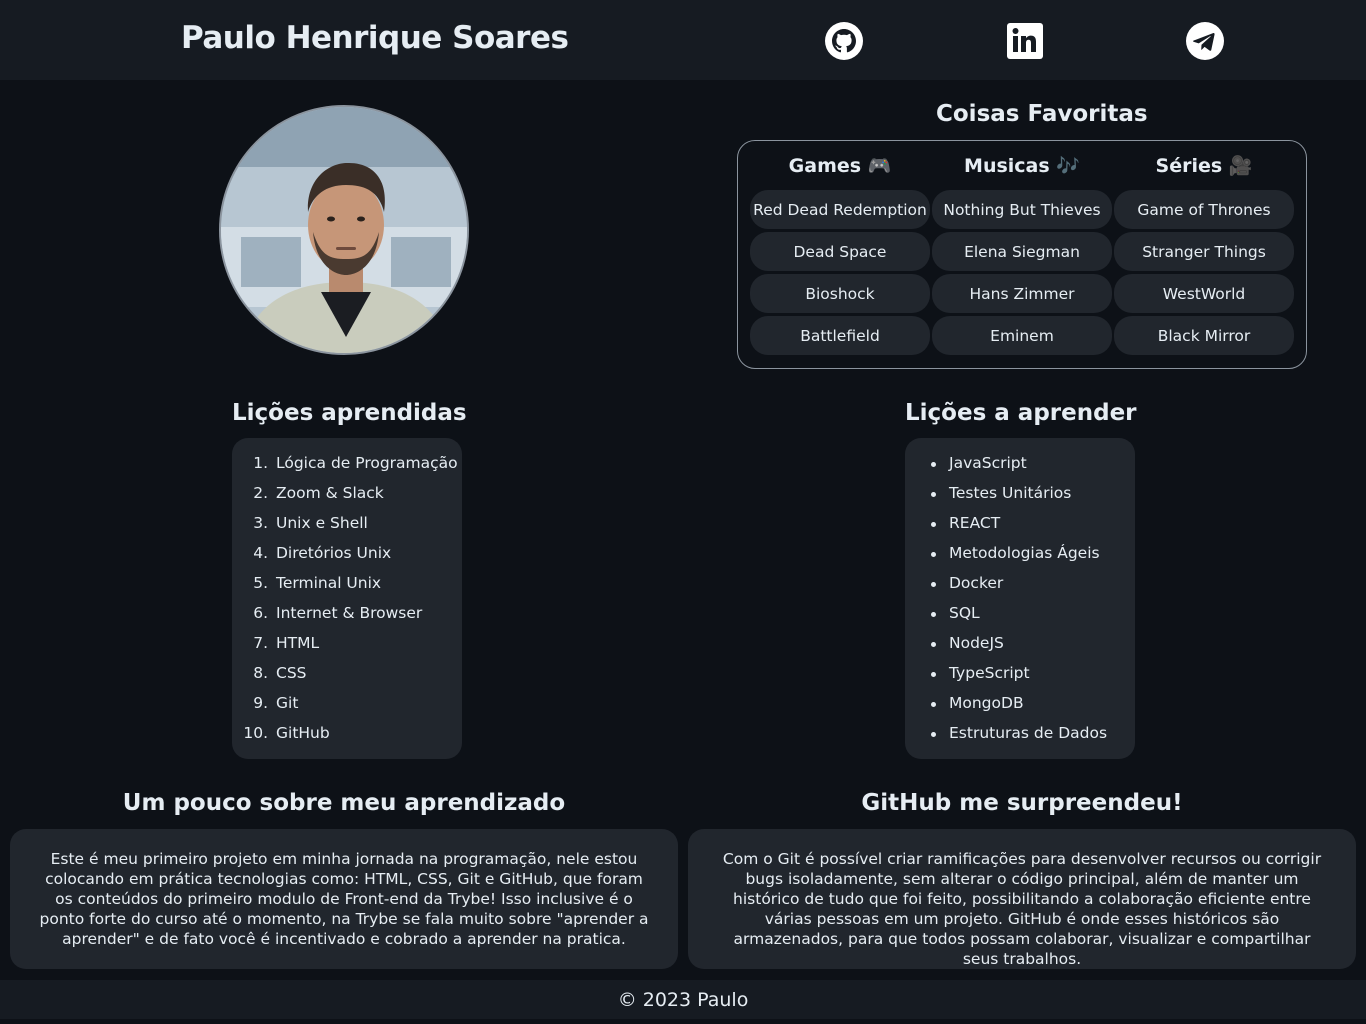 The image size is (1366, 1024). What do you see at coordinates (1024, 553) in the screenshot?
I see `list-item-text: Metodologias Ágeis` at bounding box center [1024, 553].